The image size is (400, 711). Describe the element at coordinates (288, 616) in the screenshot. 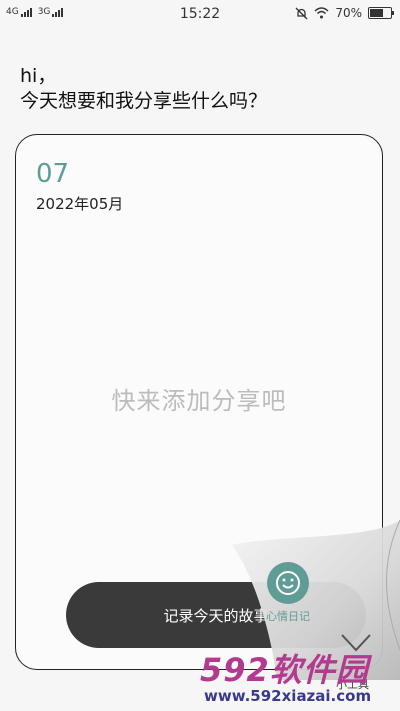

I see `mood-diary-label: 心情日记` at that location.